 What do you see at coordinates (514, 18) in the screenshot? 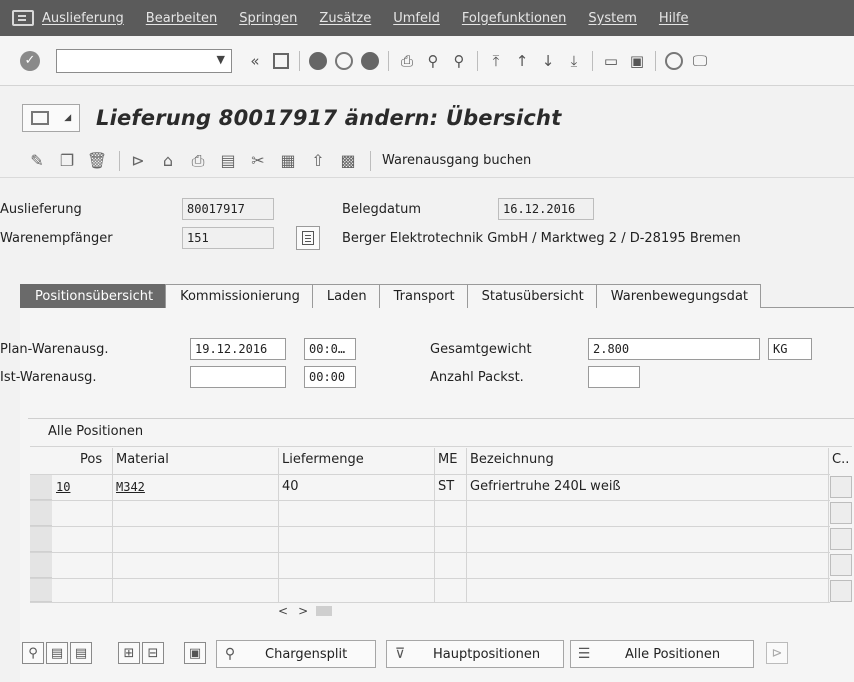
I see `menu-folgefunktionen: Folgefunktionen` at bounding box center [514, 18].